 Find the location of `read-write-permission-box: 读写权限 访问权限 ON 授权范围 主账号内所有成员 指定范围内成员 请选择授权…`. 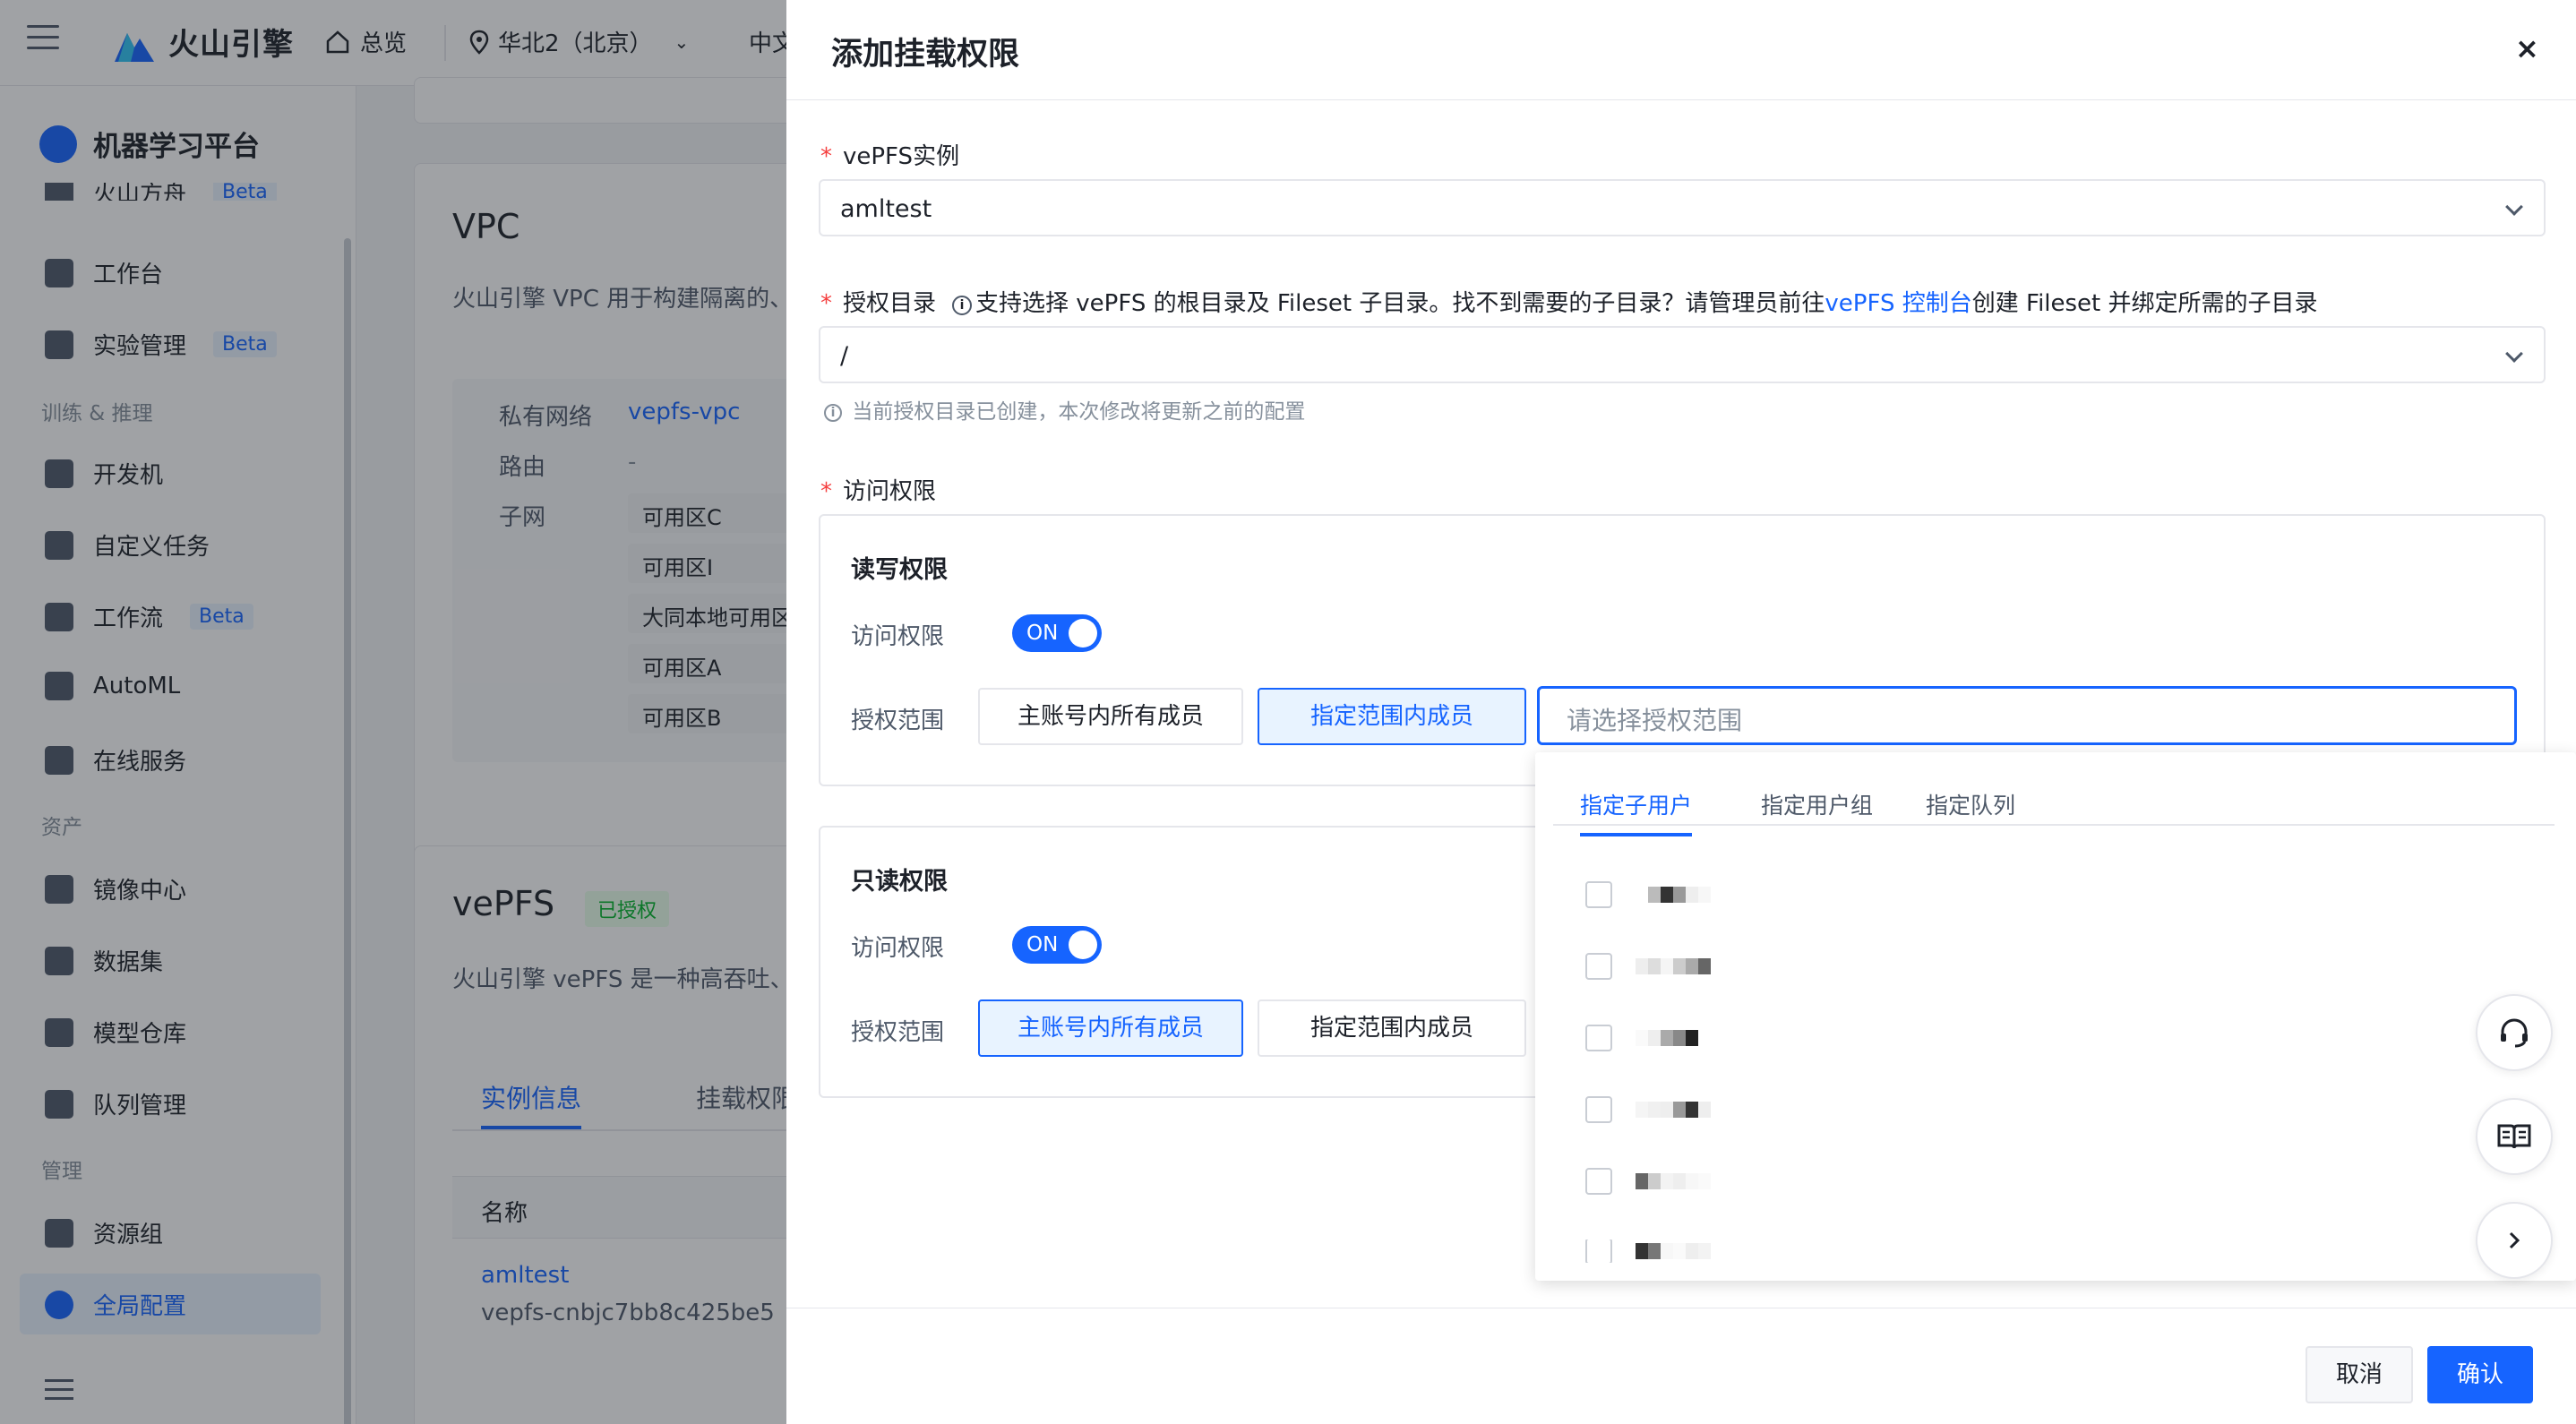

read-write-permission-box: 读写权限 访问权限 ON 授权范围 主账号内所有成员 指定范围内成员 请选择授权… is located at coordinates (1682, 650).